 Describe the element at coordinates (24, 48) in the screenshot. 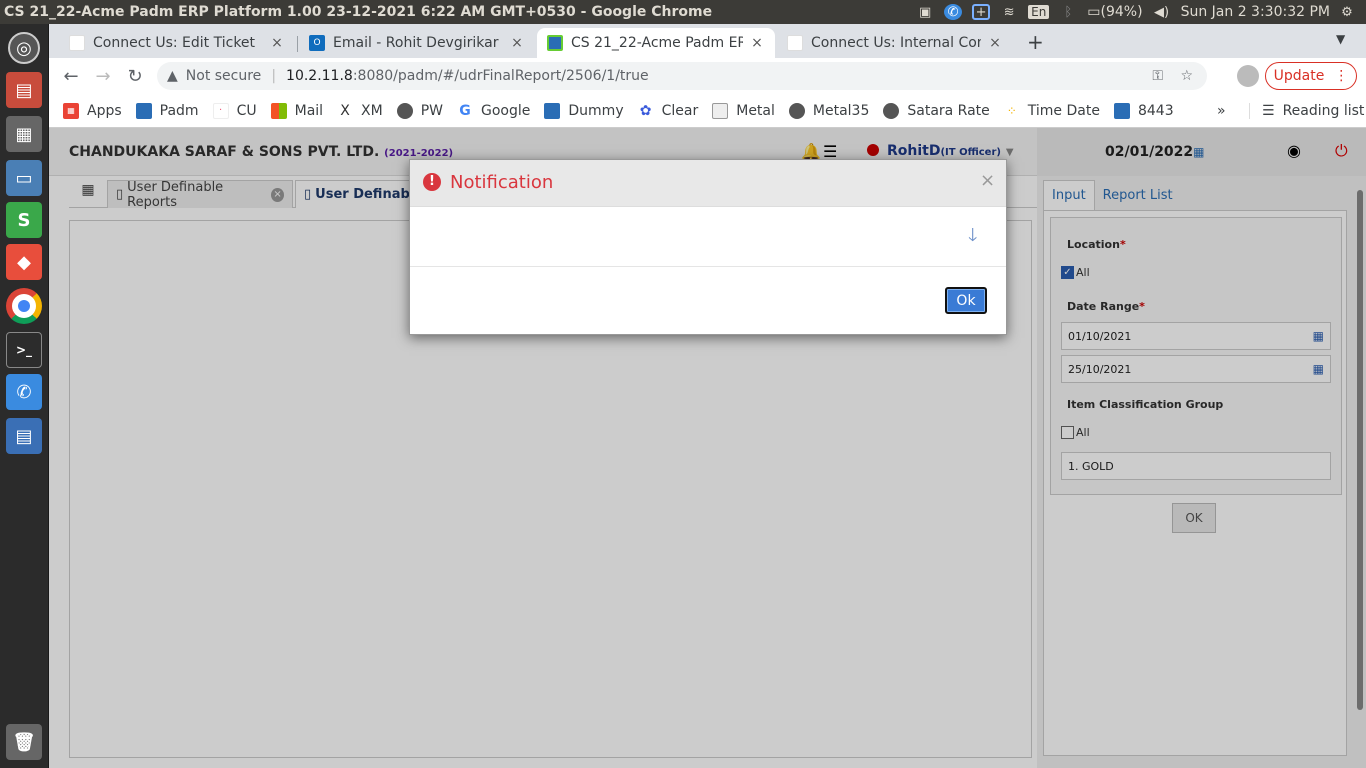

I see `dash-icon: ◎` at that location.